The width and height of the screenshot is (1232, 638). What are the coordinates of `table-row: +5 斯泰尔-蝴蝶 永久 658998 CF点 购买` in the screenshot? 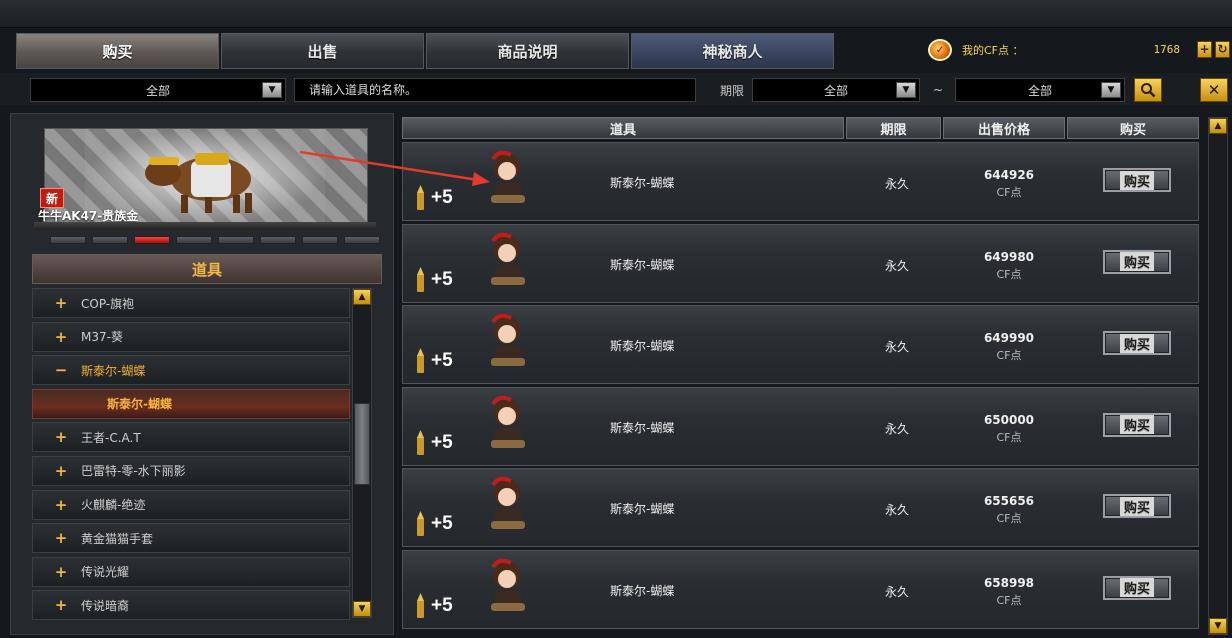 It's located at (800, 589).